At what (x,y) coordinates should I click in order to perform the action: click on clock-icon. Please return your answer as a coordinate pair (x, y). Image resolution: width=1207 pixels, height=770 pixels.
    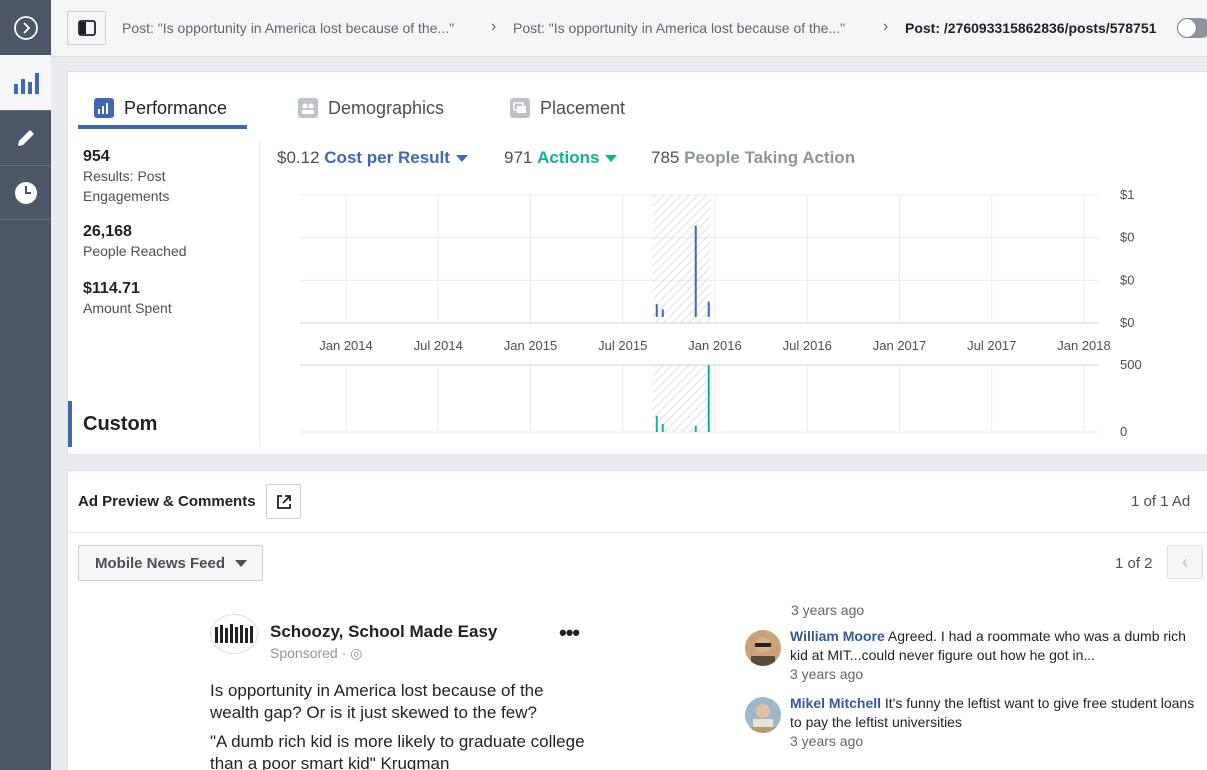
    Looking at the image, I should click on (25, 192).